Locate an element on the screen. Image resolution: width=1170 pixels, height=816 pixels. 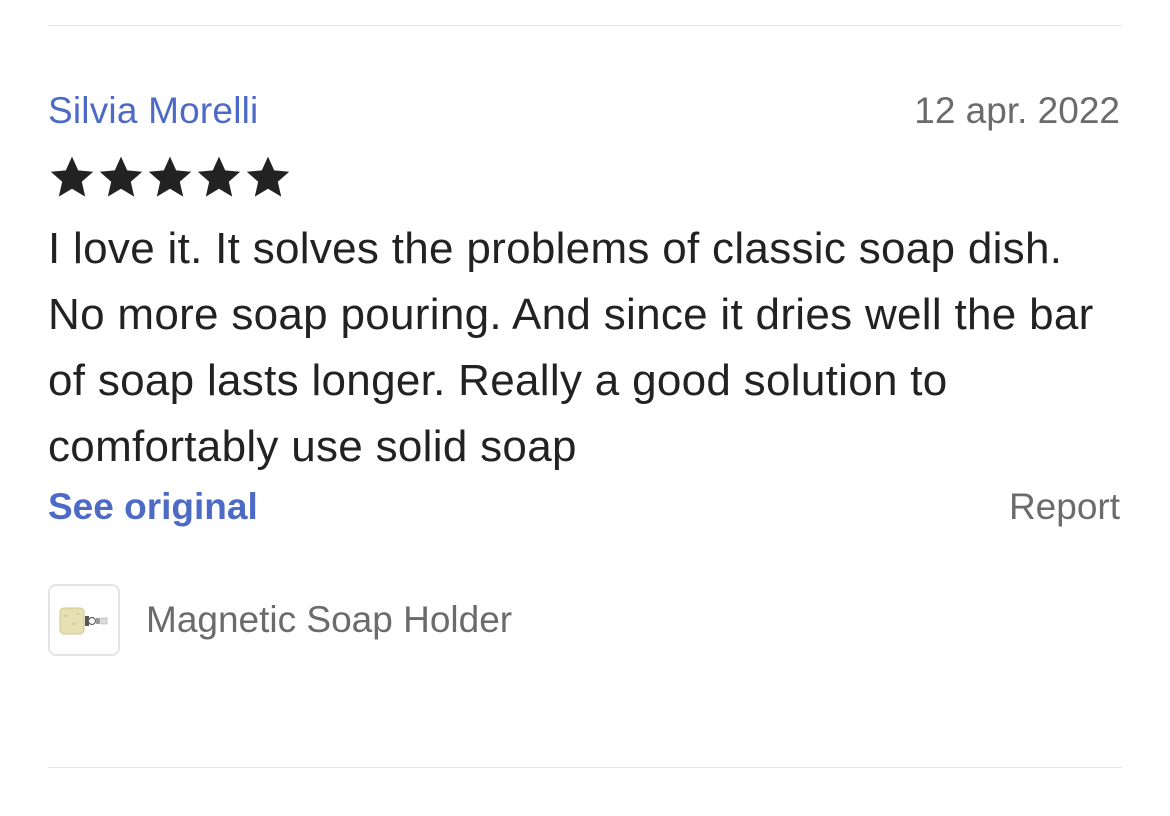
star-rating is located at coordinates (585, 177).